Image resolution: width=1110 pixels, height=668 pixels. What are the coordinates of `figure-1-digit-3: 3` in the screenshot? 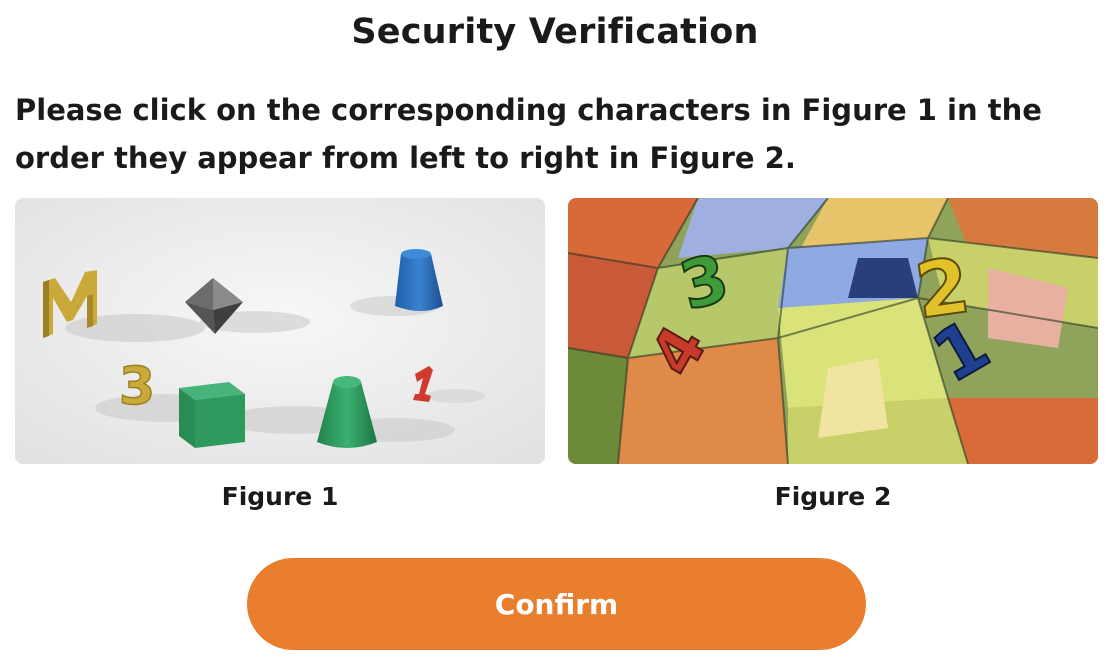 It's located at (137, 387).